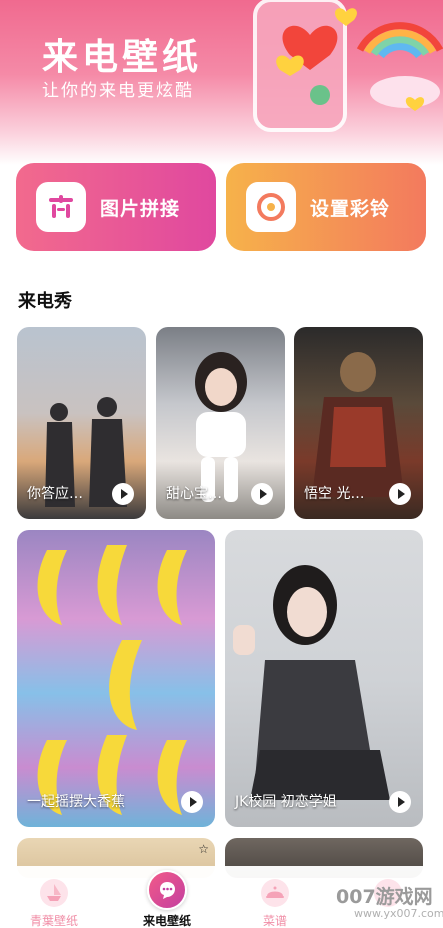 The height and width of the screenshot is (928, 443). I want to click on nav-item-wallpaper: 青葉壁纸, so click(54, 897).